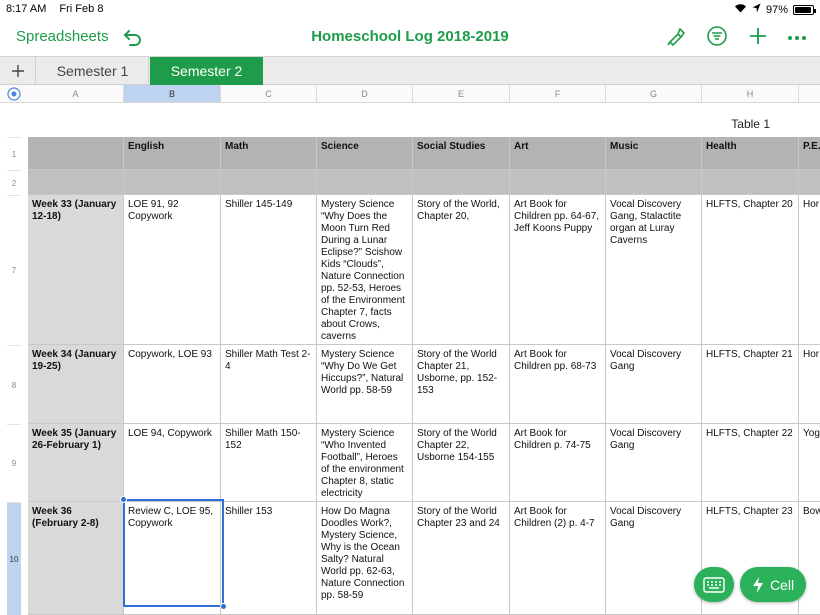  Describe the element at coordinates (76, 270) in the screenshot. I see `row-header-cell: Week 33 (January 12-18)` at that location.